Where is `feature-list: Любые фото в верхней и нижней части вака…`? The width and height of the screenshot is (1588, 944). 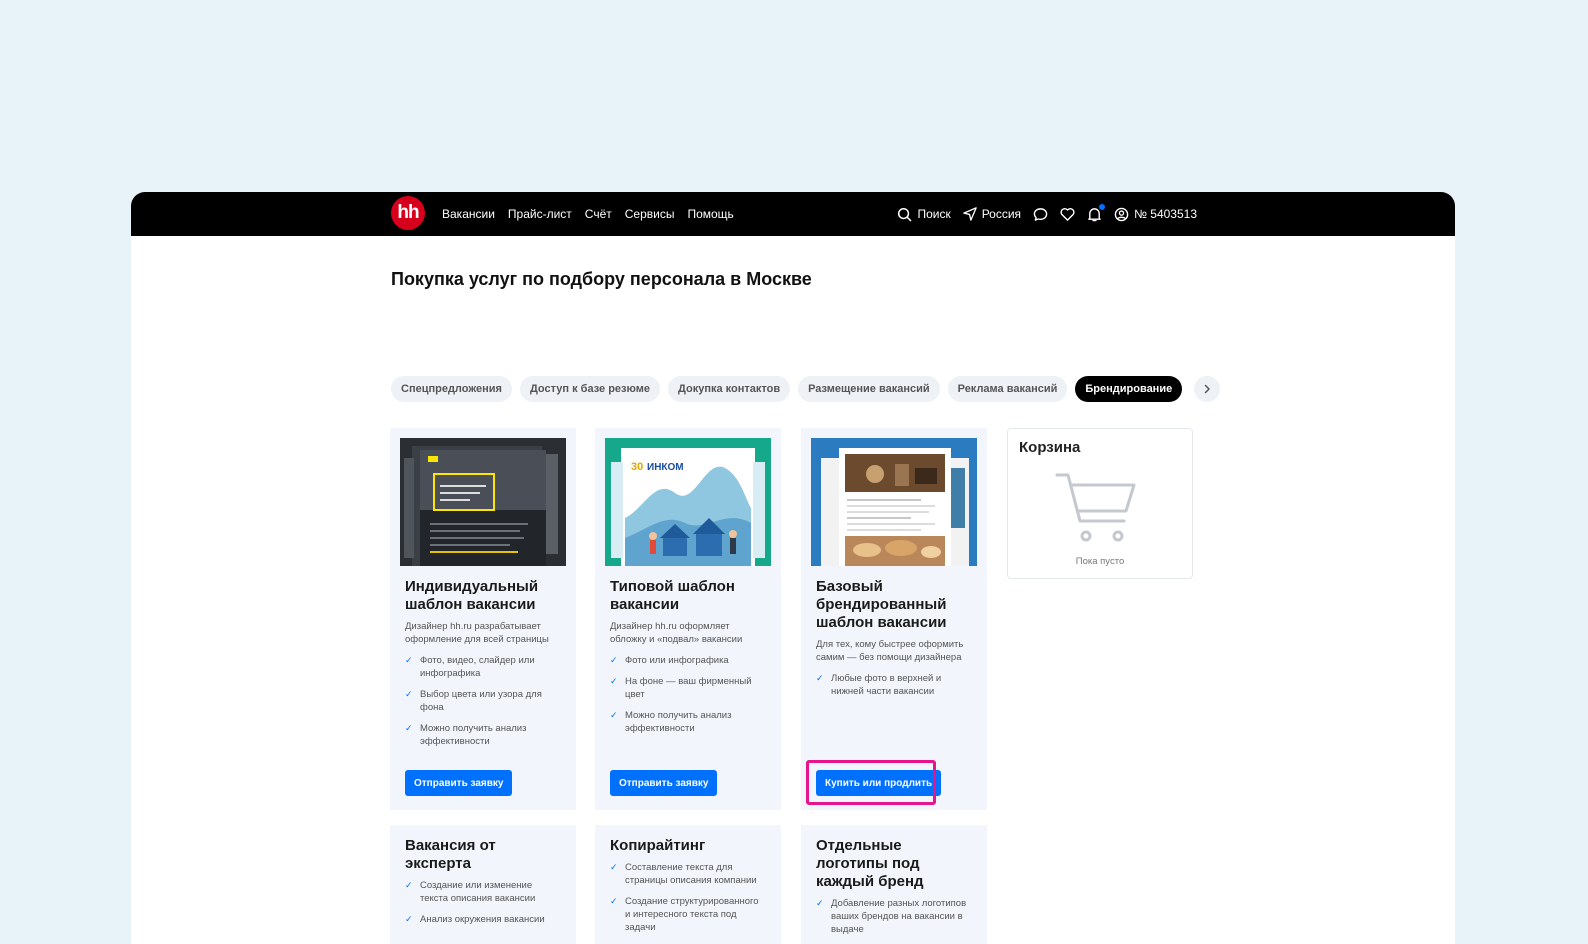 feature-list: Любые фото в верхней и нижней части вака… is located at coordinates (894, 685).